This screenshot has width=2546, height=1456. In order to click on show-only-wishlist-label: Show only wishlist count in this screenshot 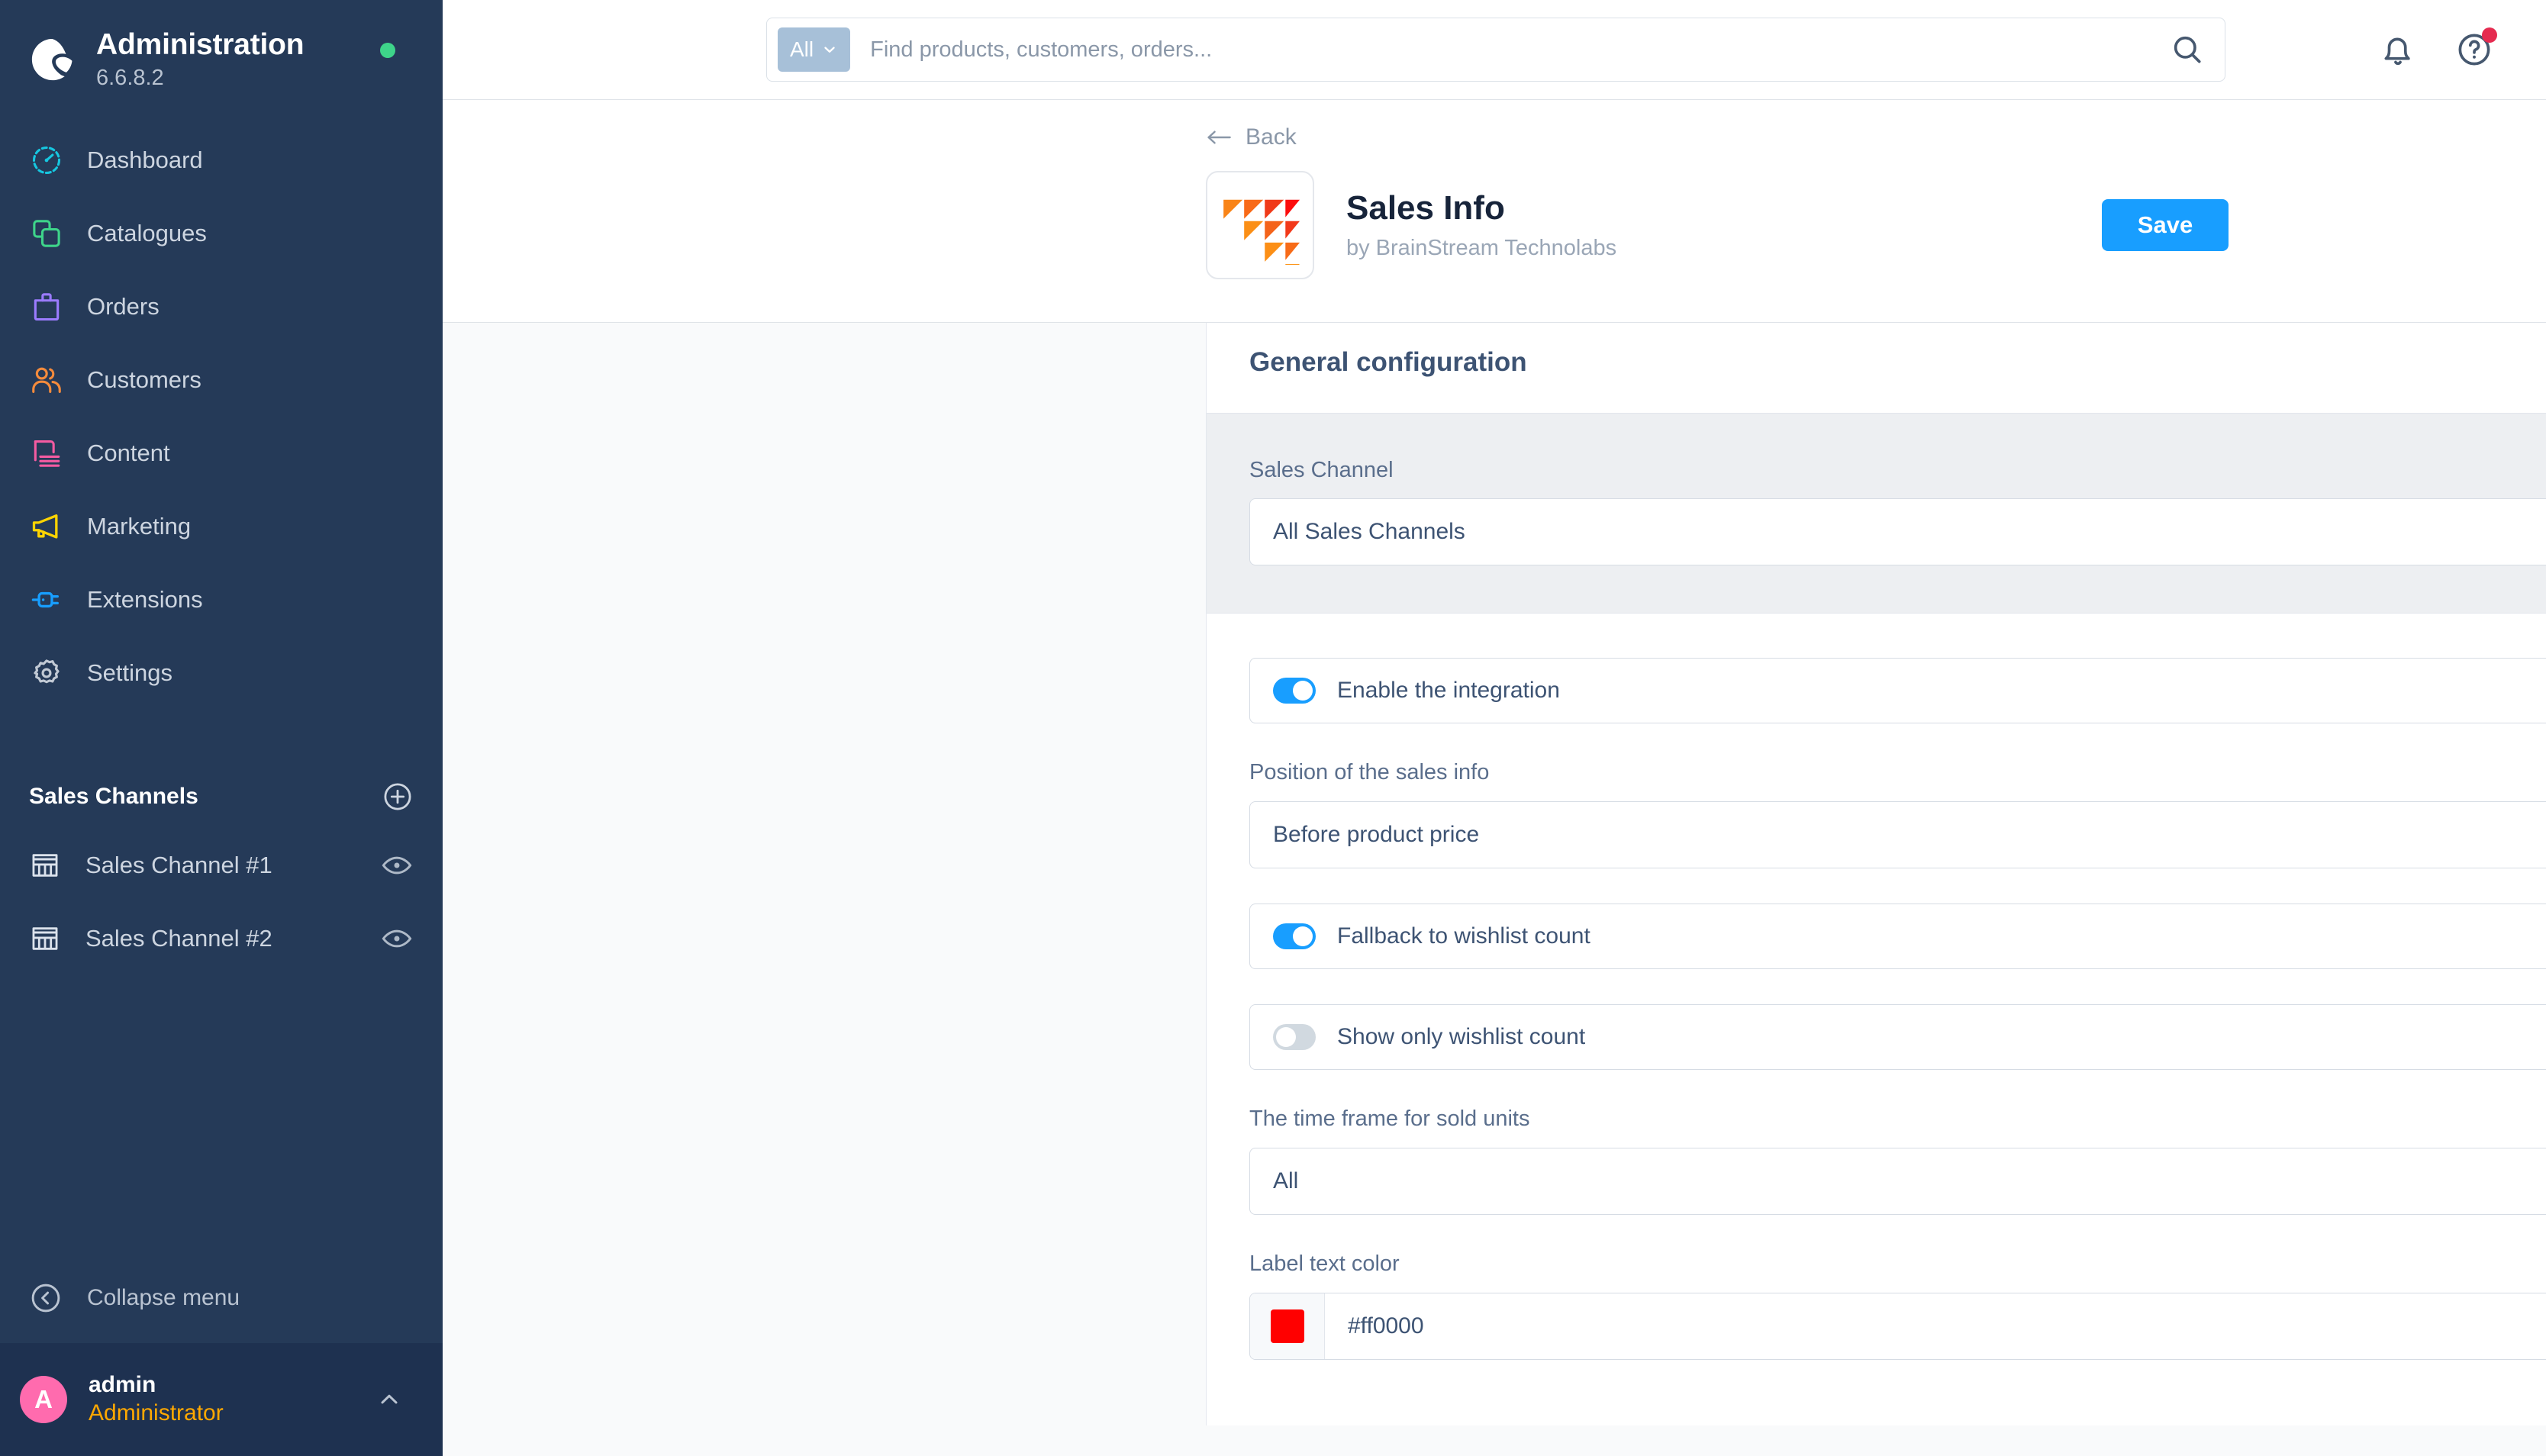, I will do `click(1461, 1036)`.